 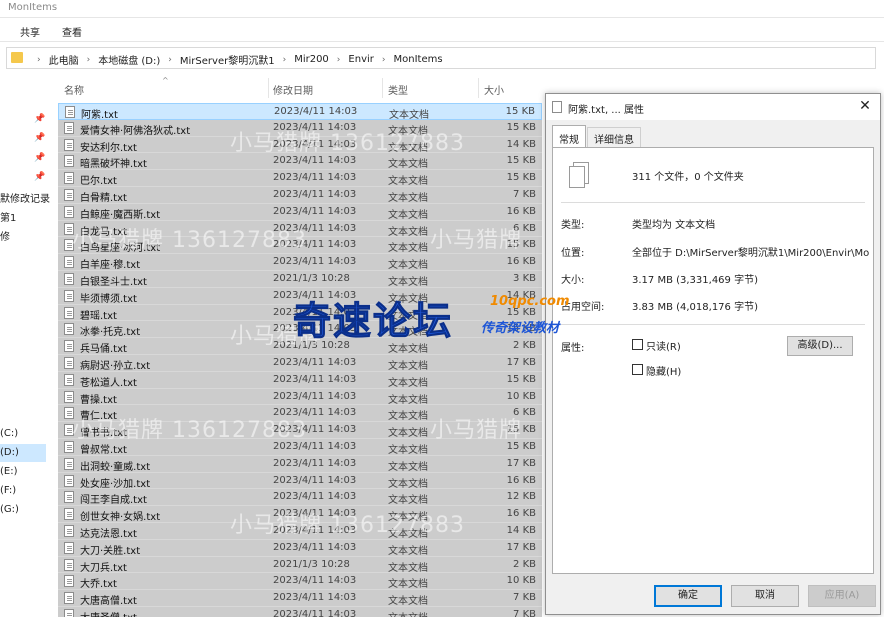 I want to click on ribbon-tab-view: 查看, so click(x=72, y=31).